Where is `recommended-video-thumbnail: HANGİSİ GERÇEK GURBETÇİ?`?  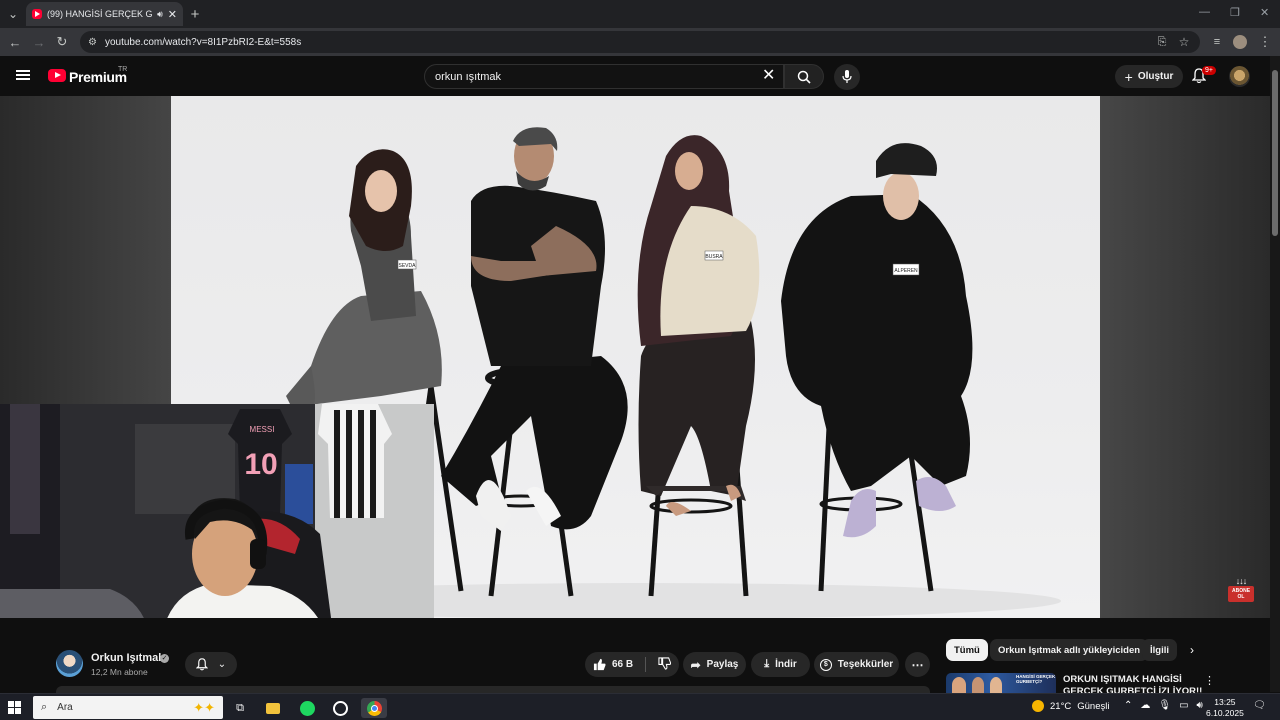
recommended-video-thumbnail: HANGİSİ GERÇEK GURBETÇİ? is located at coordinates (1001, 683).